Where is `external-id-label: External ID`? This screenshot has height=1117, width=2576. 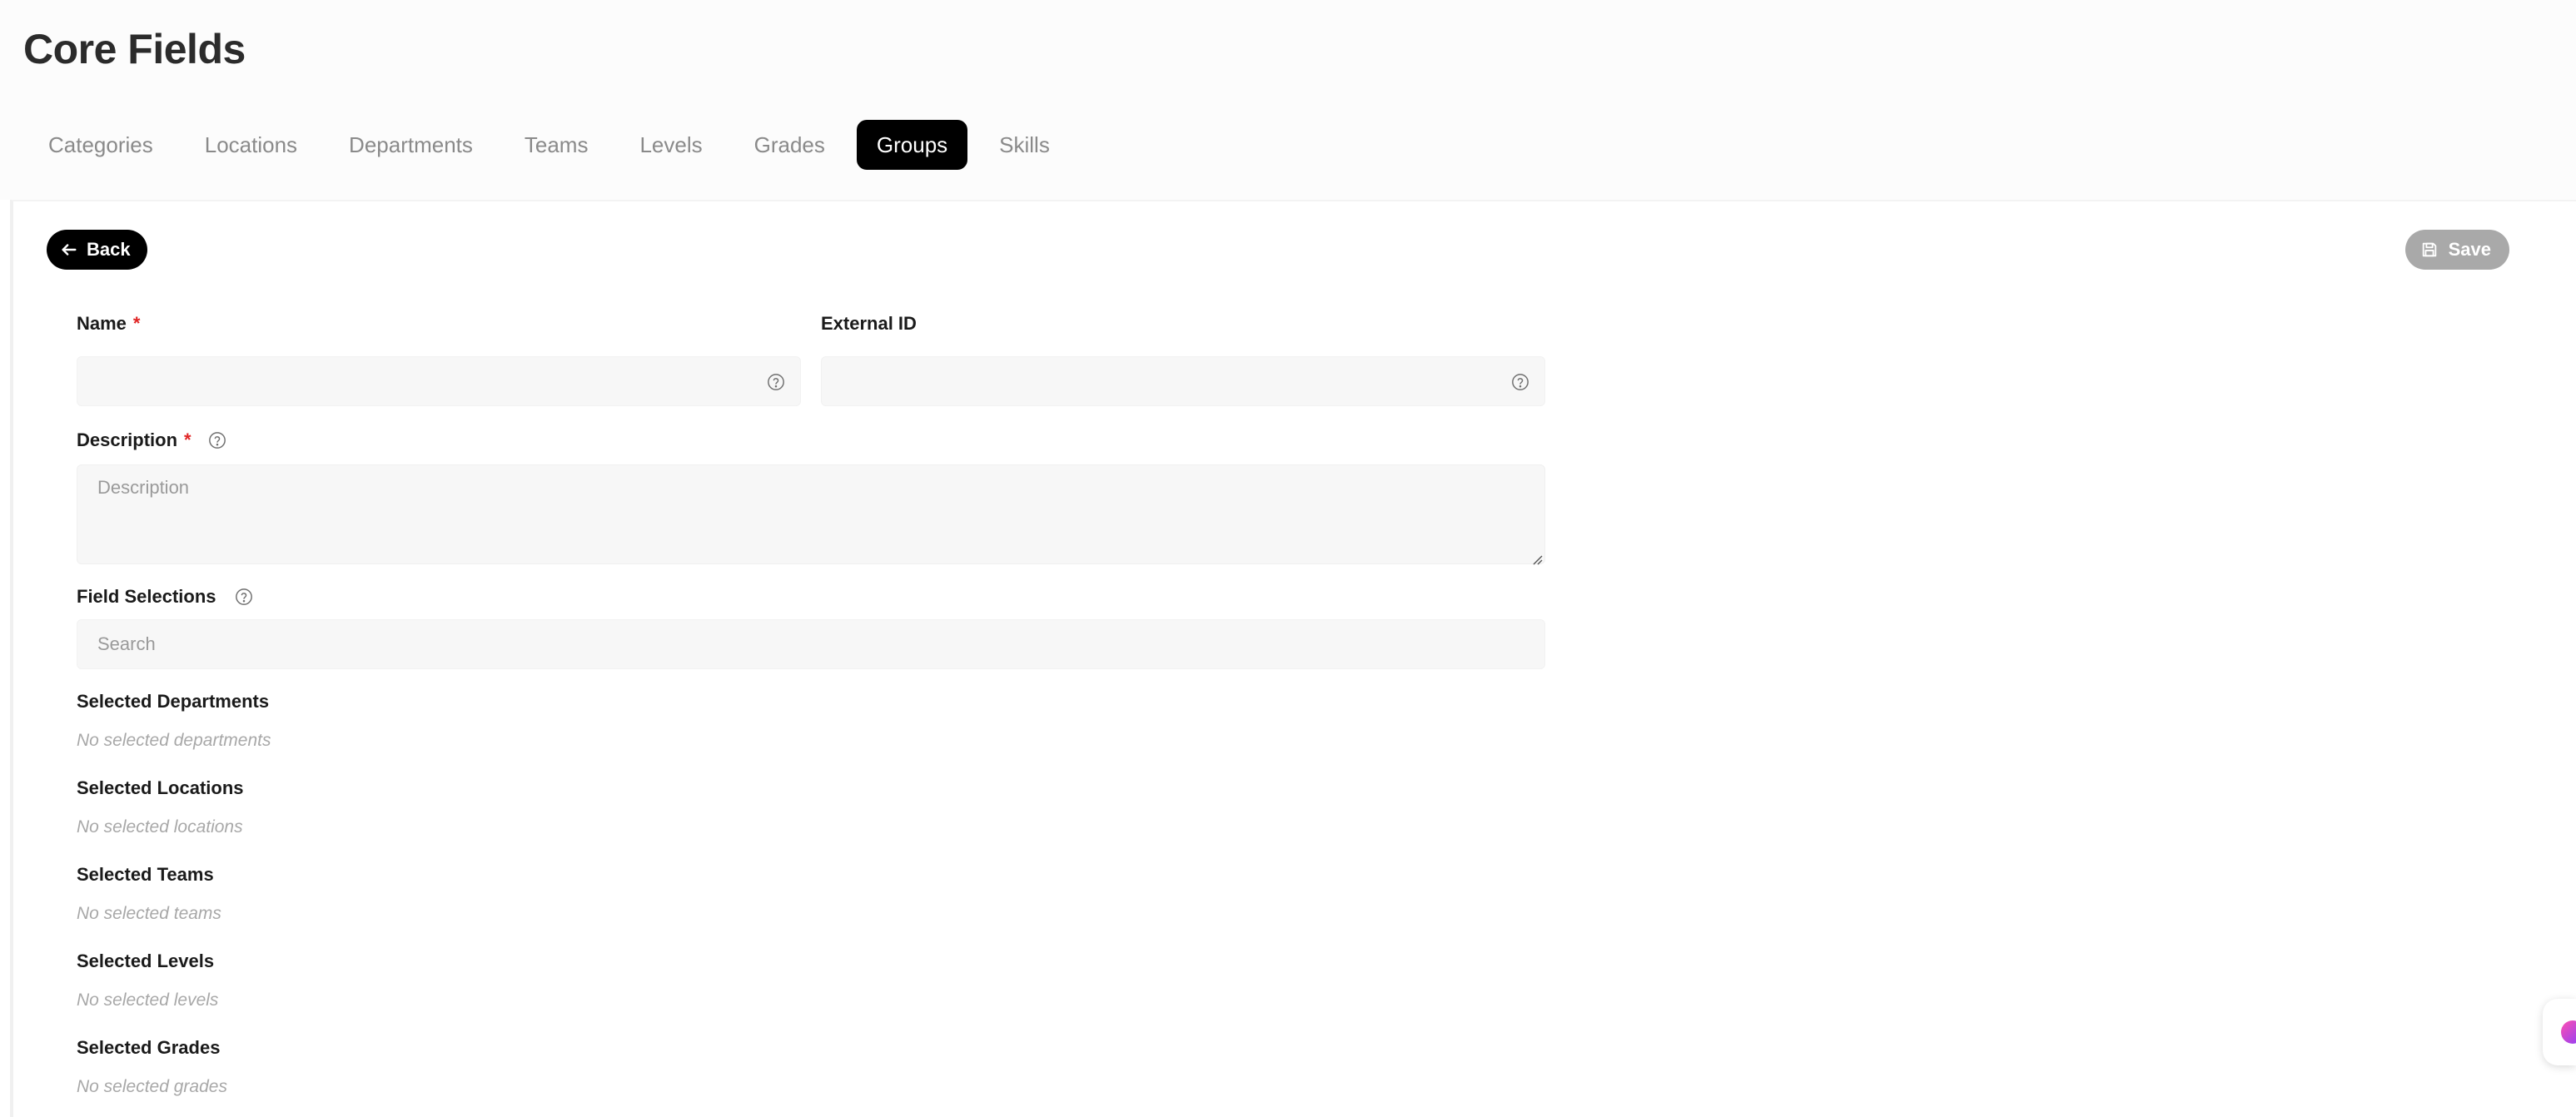 external-id-label: External ID is located at coordinates (869, 324).